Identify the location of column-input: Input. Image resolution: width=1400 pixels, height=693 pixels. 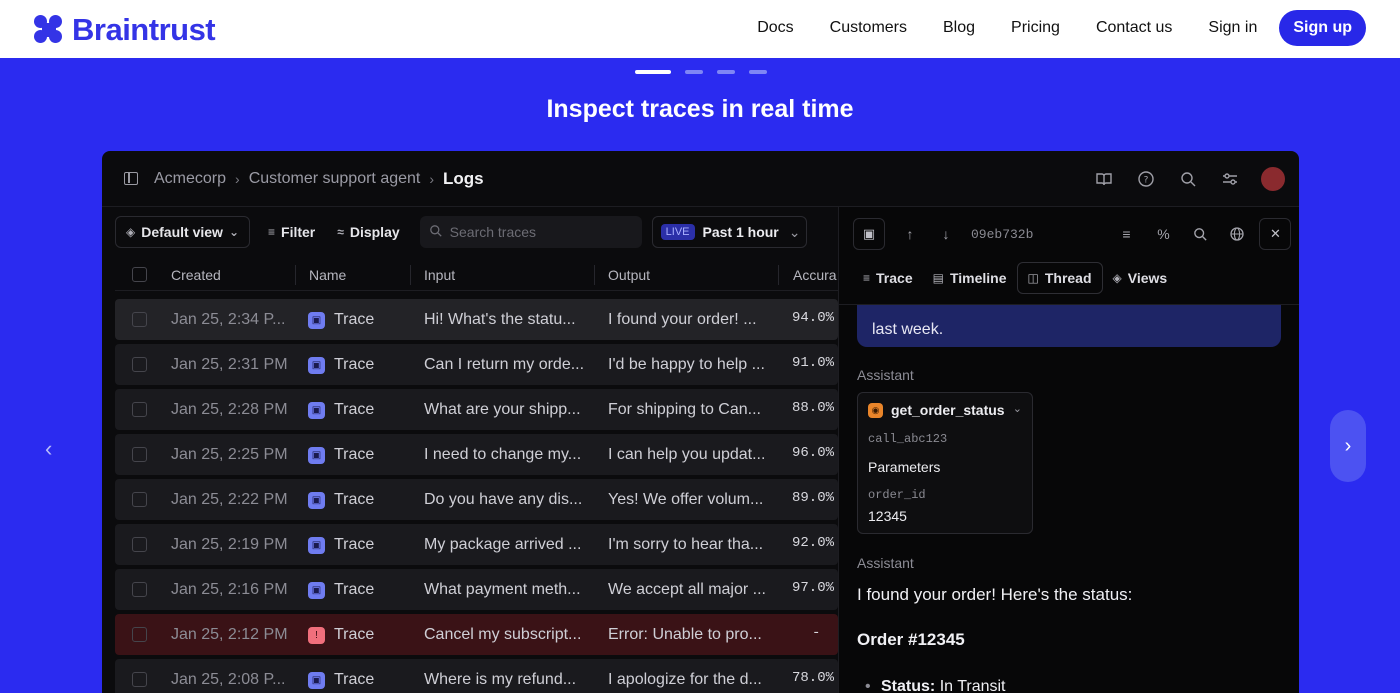
(439, 275).